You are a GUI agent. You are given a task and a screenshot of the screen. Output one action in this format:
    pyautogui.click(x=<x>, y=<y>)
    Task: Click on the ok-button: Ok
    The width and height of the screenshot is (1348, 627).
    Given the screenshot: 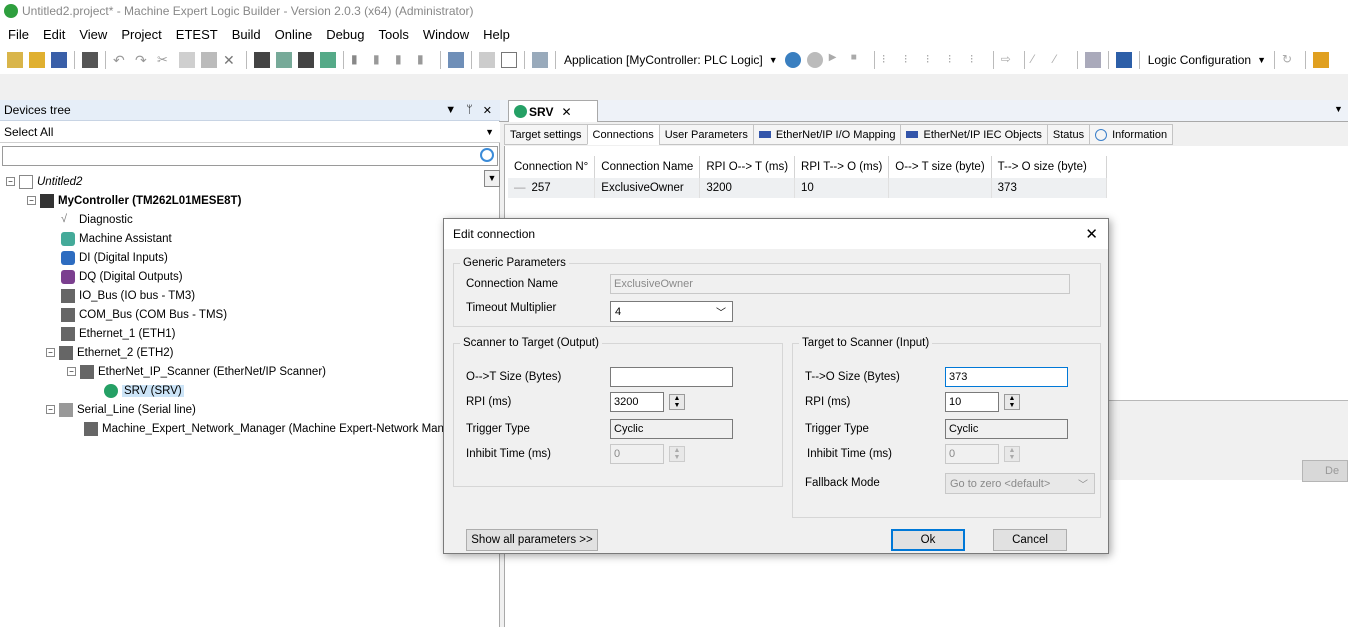 What is the action you would take?
    pyautogui.click(x=928, y=540)
    